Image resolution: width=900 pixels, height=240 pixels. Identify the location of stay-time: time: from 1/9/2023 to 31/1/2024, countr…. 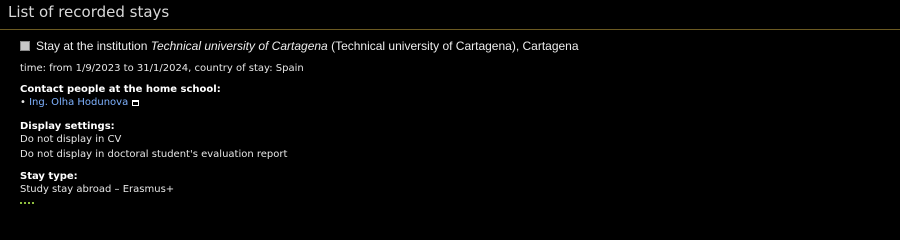
(162, 68).